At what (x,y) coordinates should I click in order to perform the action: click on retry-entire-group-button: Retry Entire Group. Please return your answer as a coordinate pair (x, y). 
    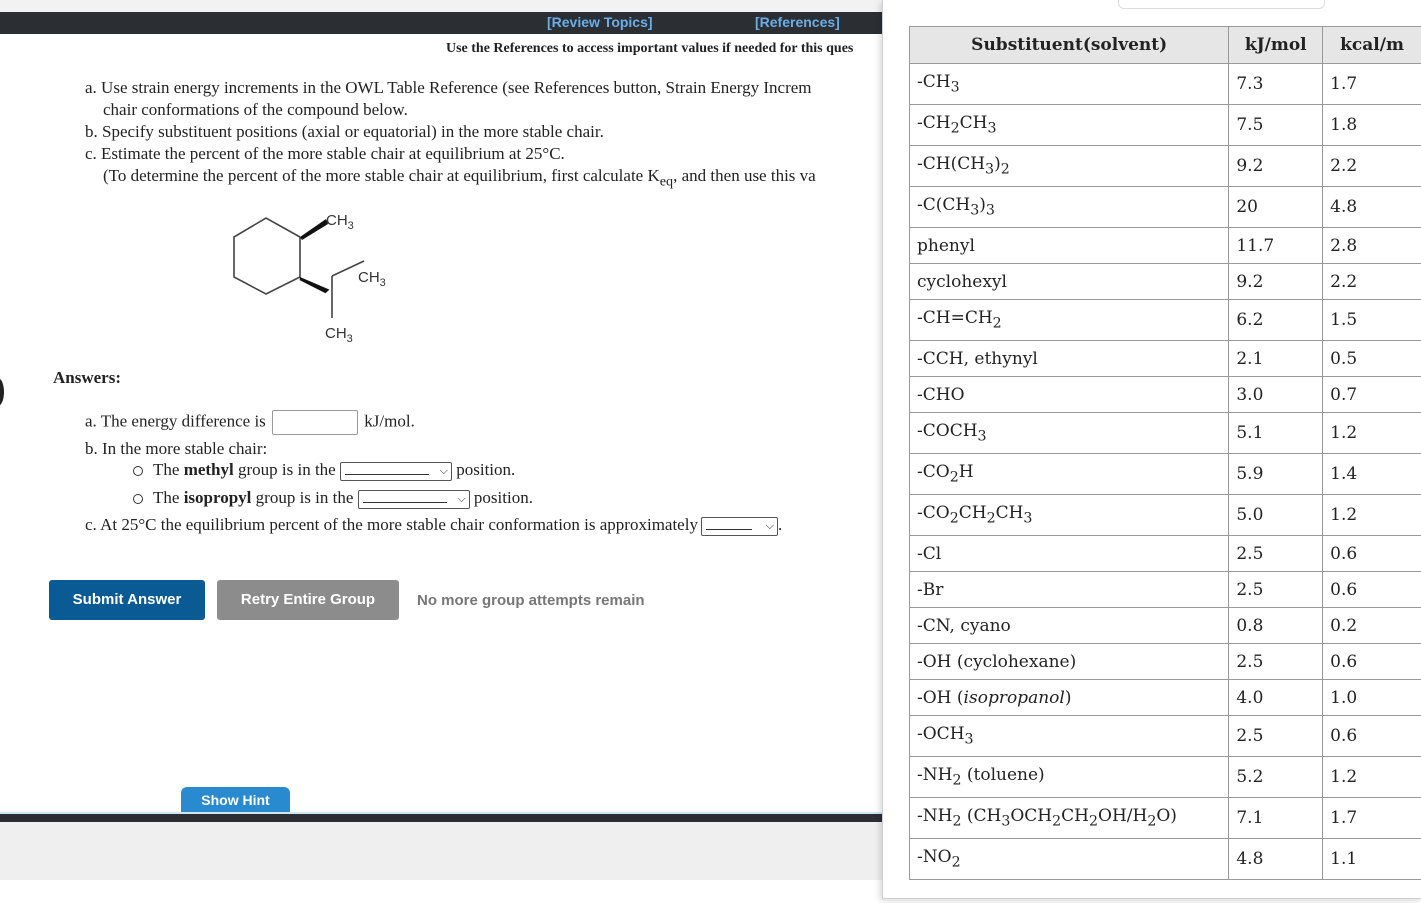
    Looking at the image, I should click on (308, 600).